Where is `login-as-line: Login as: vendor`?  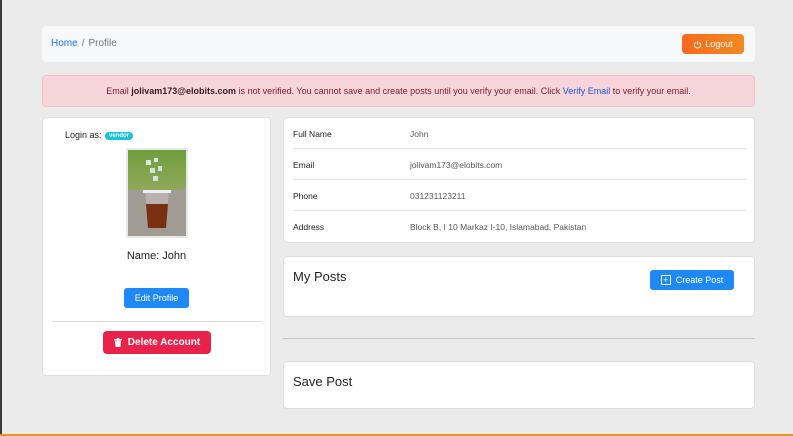
login-as-line: Login as: vendor is located at coordinates (99, 135).